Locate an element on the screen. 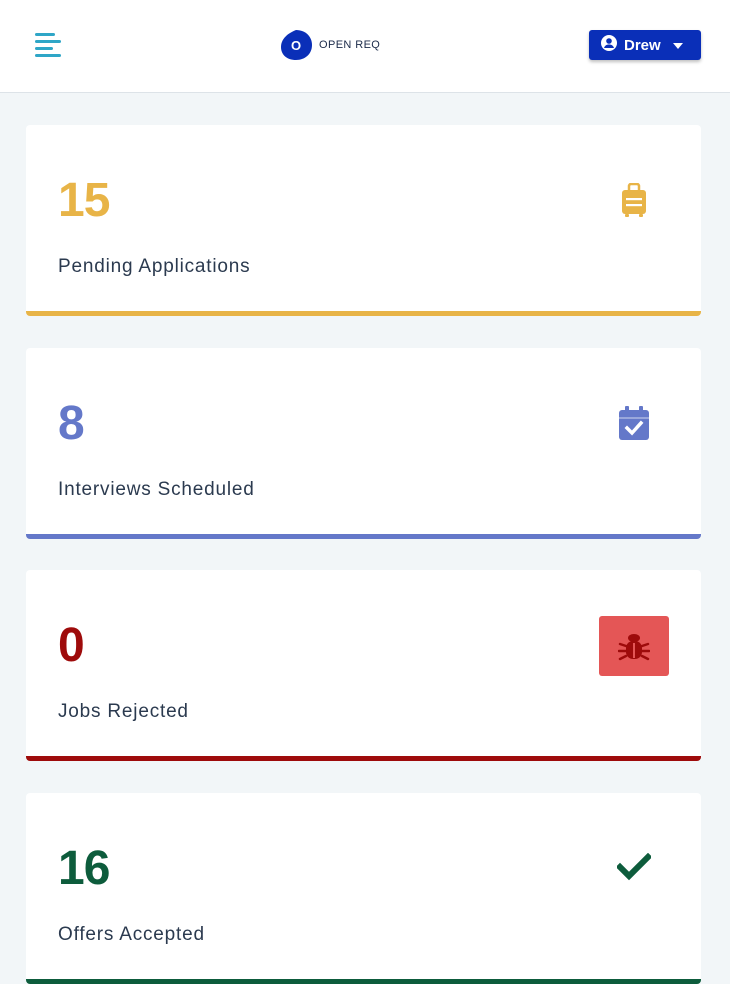 This screenshot has height=984, width=730. stat-count: 15 is located at coordinates (84, 200).